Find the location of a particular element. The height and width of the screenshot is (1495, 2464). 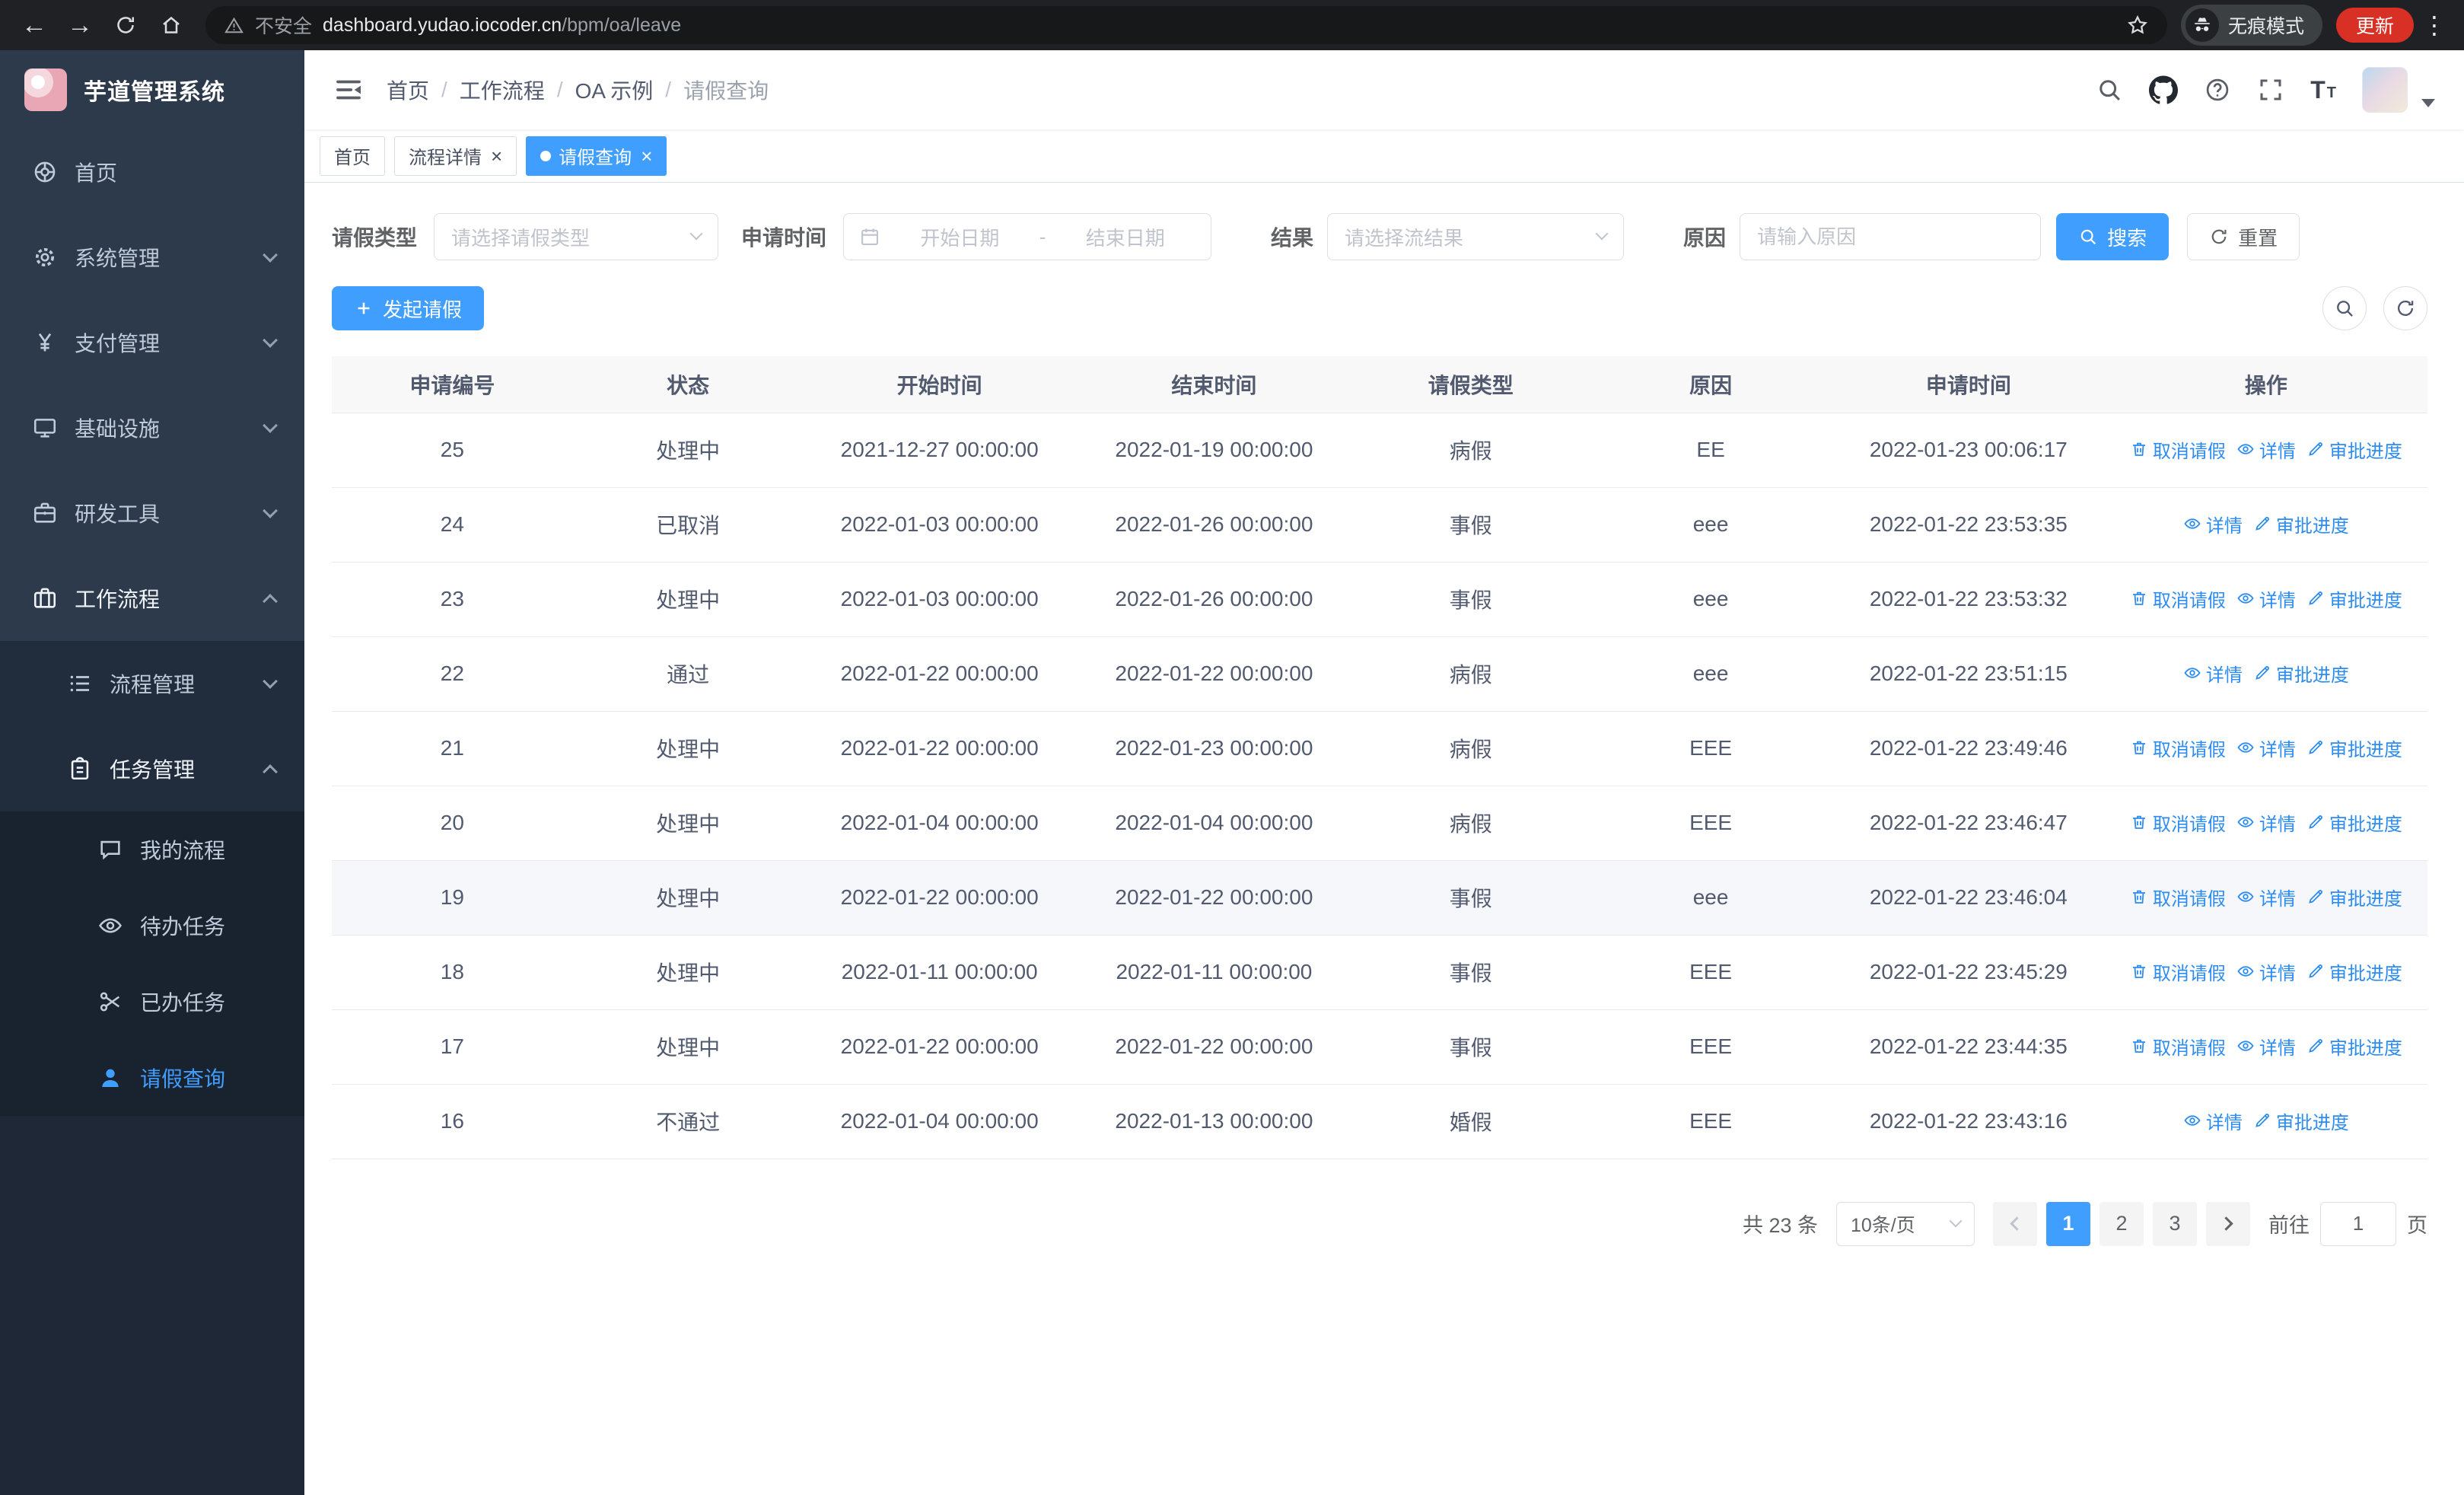

page-button-1: 1 is located at coordinates (2068, 1223).